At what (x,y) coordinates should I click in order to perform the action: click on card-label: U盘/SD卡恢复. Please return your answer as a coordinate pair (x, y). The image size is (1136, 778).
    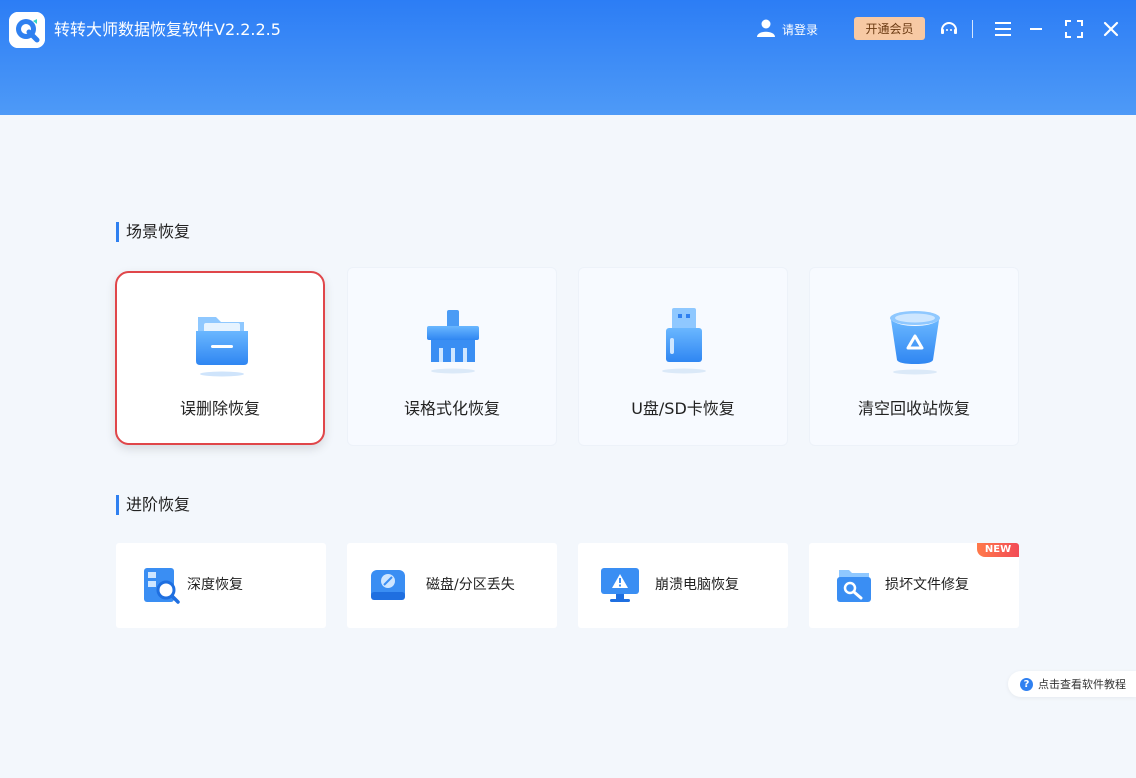
    Looking at the image, I should click on (683, 408).